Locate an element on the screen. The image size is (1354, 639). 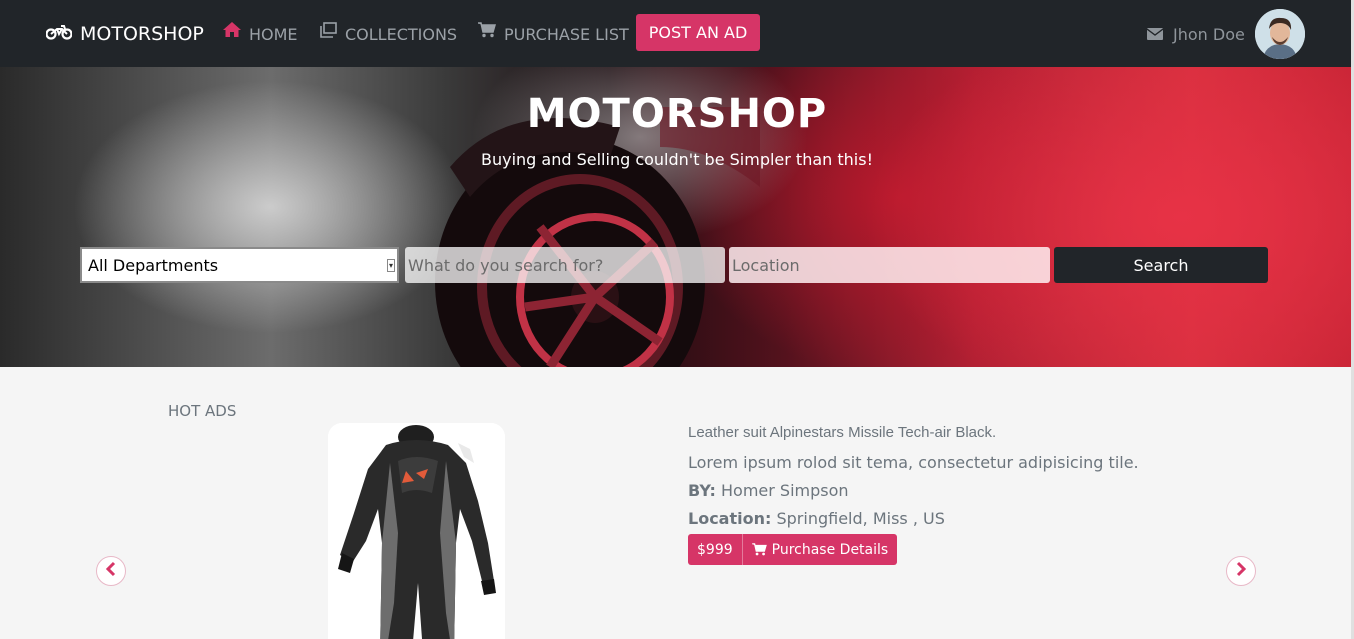
seller-name: Homer Simpson is located at coordinates (785, 490).